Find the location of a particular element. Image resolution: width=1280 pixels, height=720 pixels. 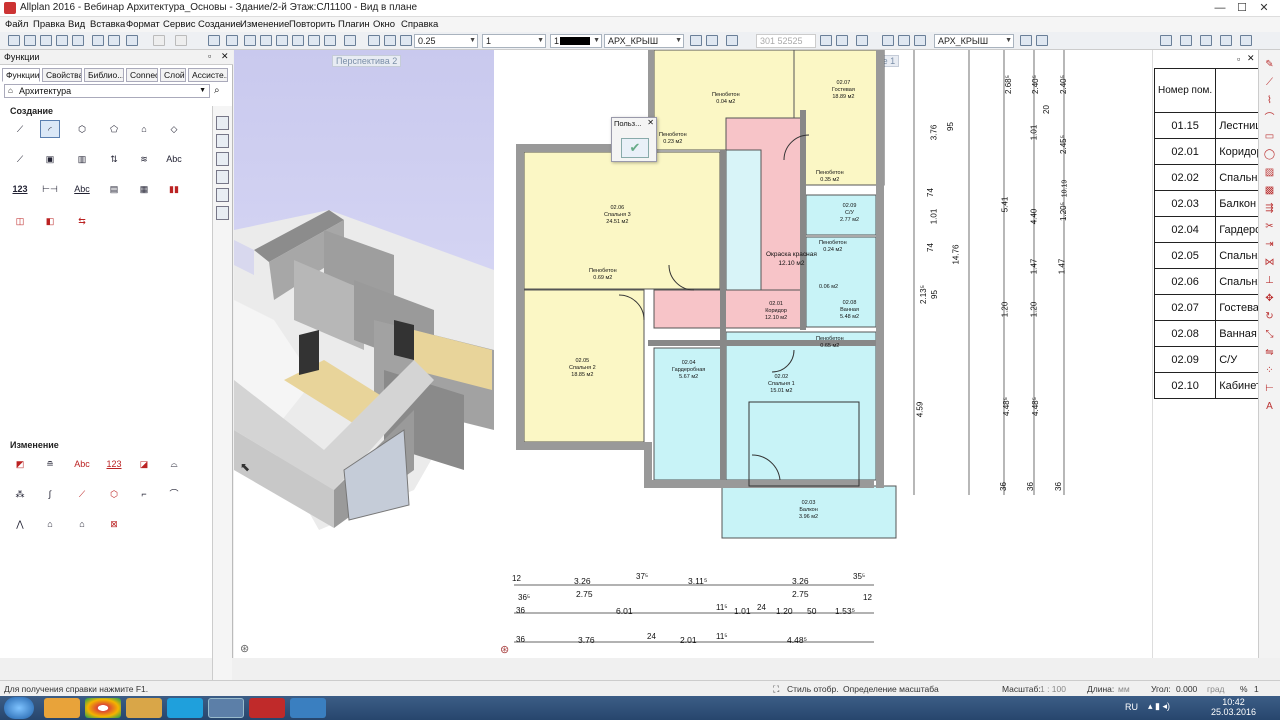

mirror-tool-icon: ⇋ is located at coordinates (1269, 352).